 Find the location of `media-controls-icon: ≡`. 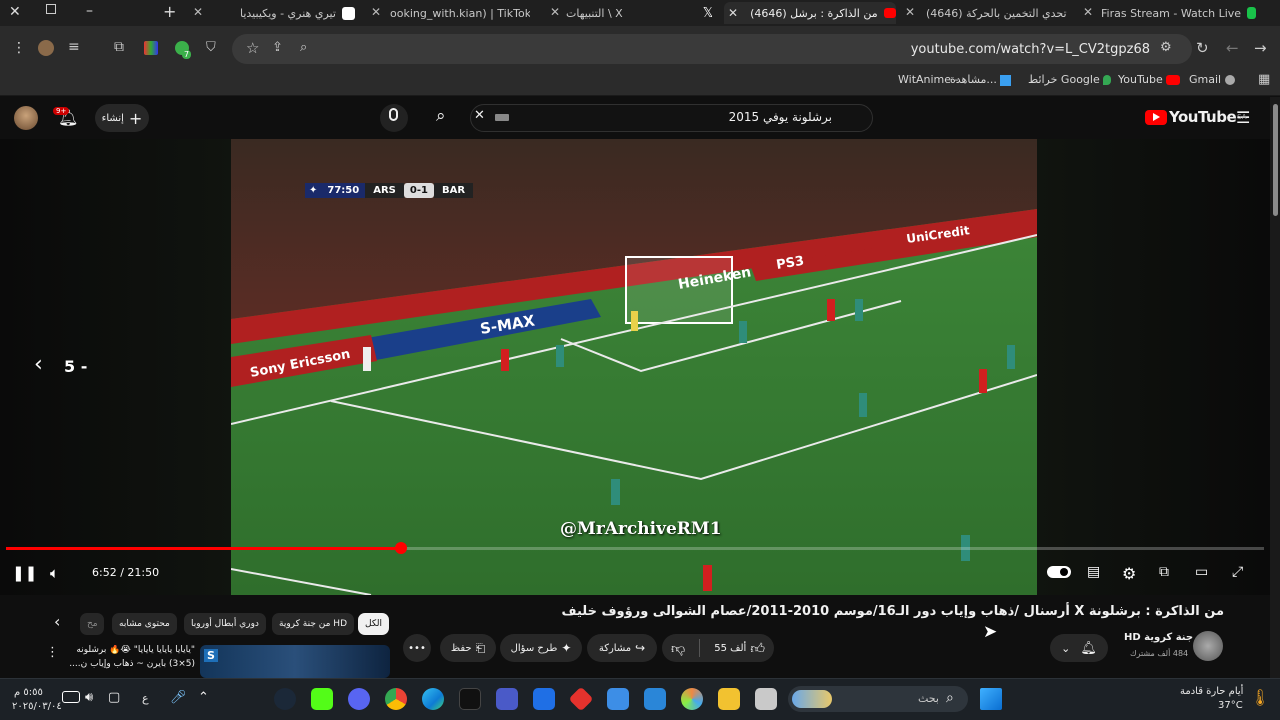

media-controls-icon: ≡ is located at coordinates (74, 47).